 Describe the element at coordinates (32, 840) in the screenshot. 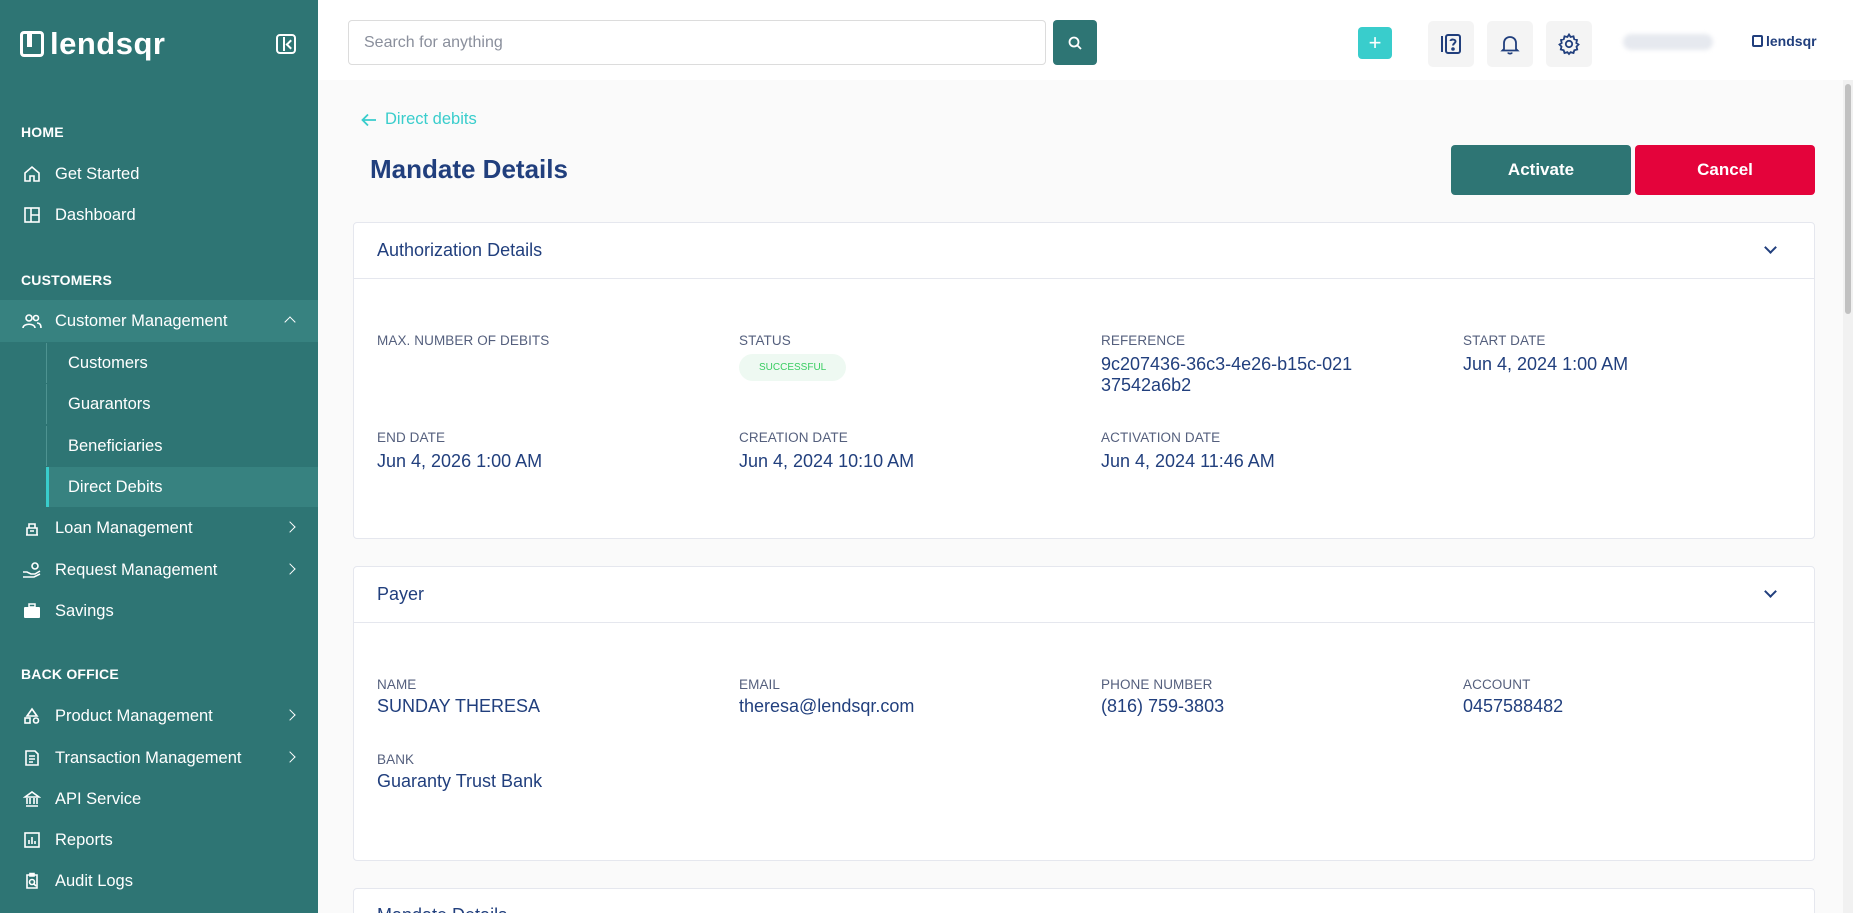

I see `chart-icon` at that location.